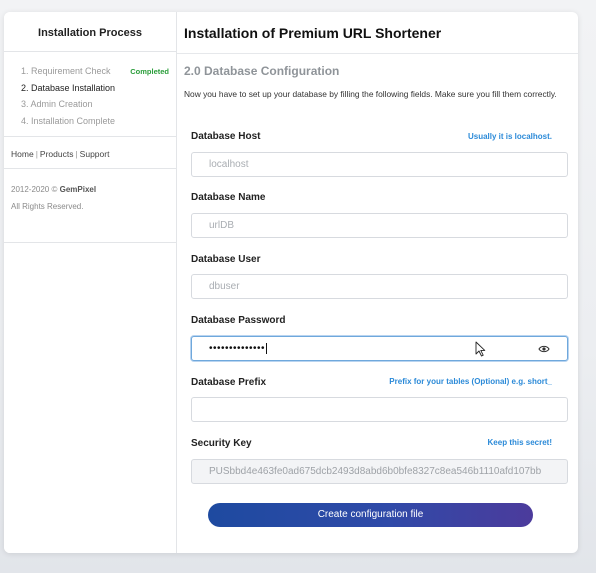 This screenshot has width=596, height=573. Describe the element at coordinates (34, 189) in the screenshot. I see `copyright-years: 2012-2020 ©` at that location.